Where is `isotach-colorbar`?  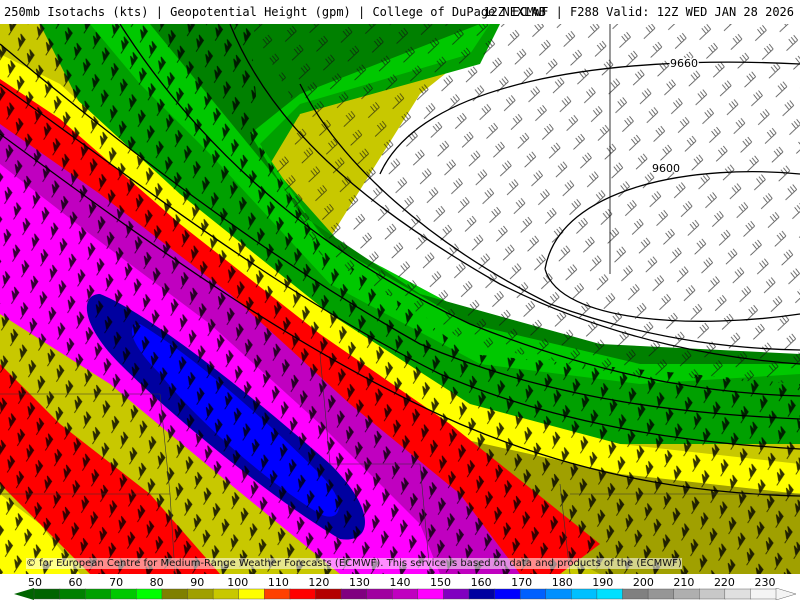 isotach-colorbar is located at coordinates (405, 594).